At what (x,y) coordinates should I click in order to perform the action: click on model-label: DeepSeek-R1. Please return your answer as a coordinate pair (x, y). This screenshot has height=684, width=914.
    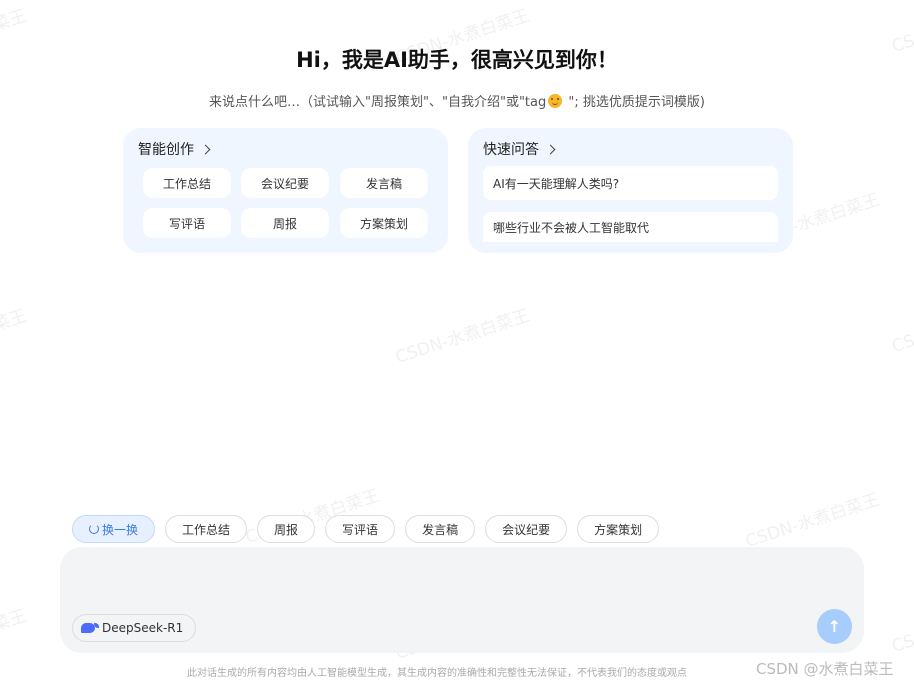
    Looking at the image, I should click on (143, 628).